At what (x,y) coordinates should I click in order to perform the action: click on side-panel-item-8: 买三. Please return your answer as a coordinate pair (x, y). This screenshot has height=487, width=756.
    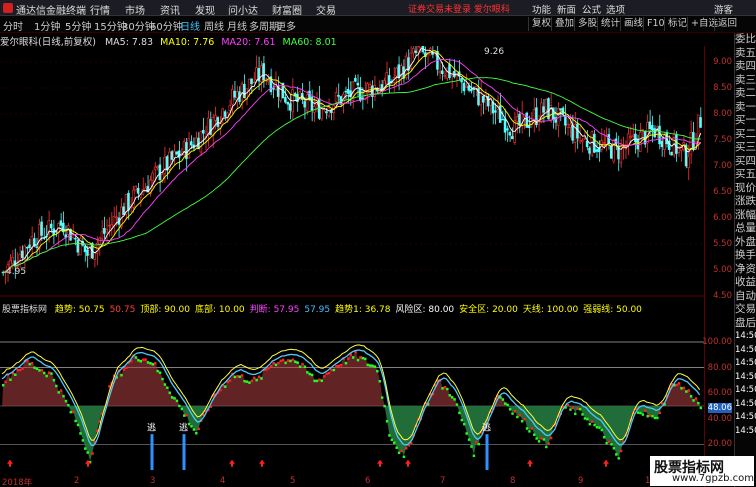
    Looking at the image, I should click on (745, 148).